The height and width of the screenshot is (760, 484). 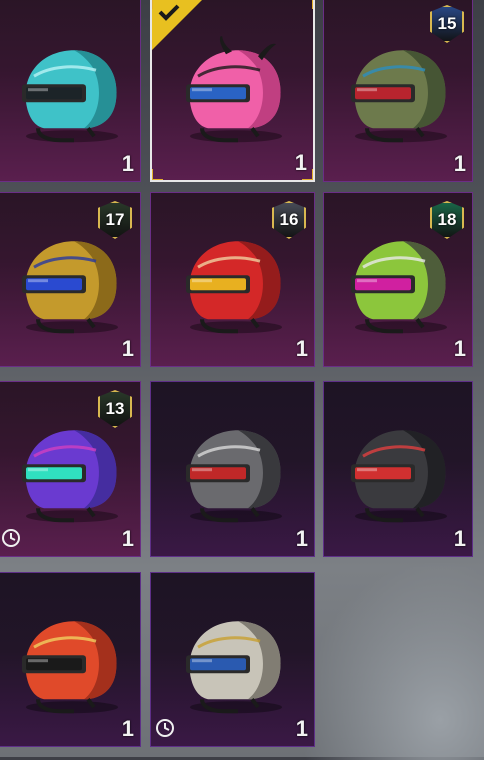 I want to click on helmet-slot: 16 1, so click(x=232, y=279).